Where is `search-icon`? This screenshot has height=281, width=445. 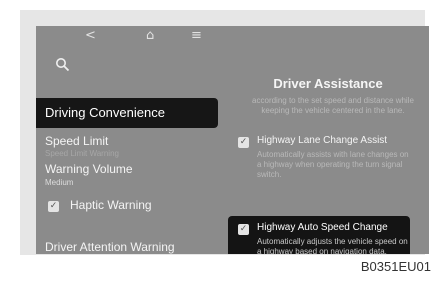
search-icon is located at coordinates (62, 66).